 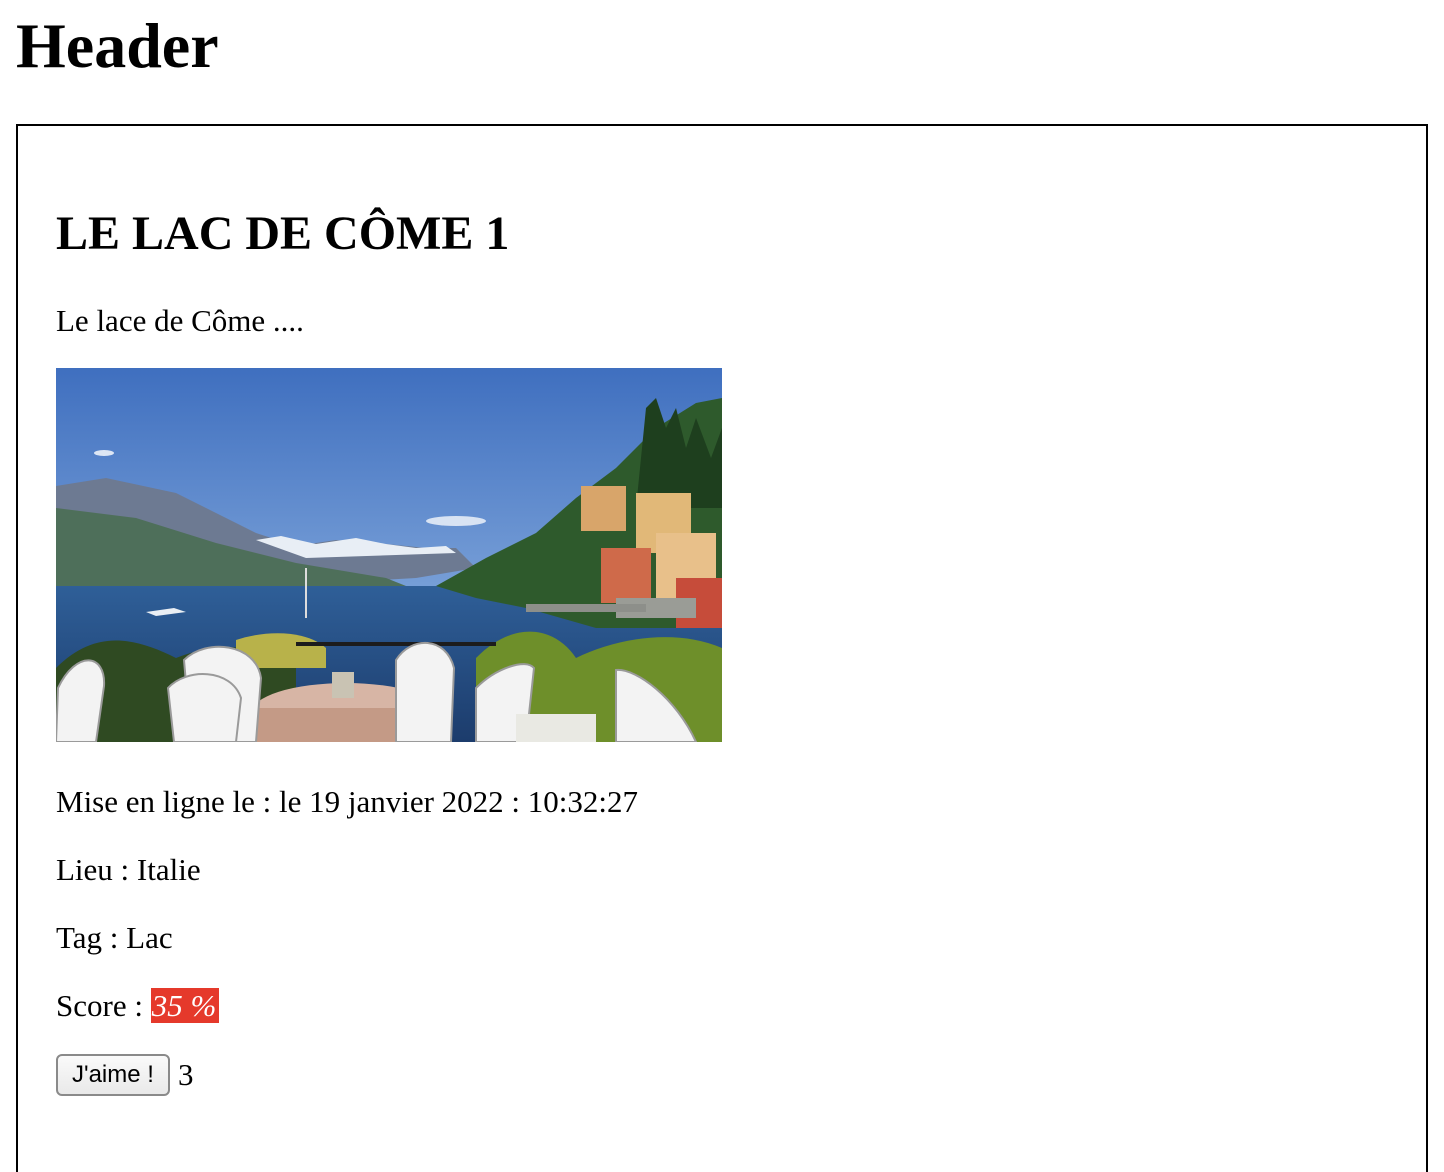 I want to click on score-badge: 35 %, so click(x=185, y=1005).